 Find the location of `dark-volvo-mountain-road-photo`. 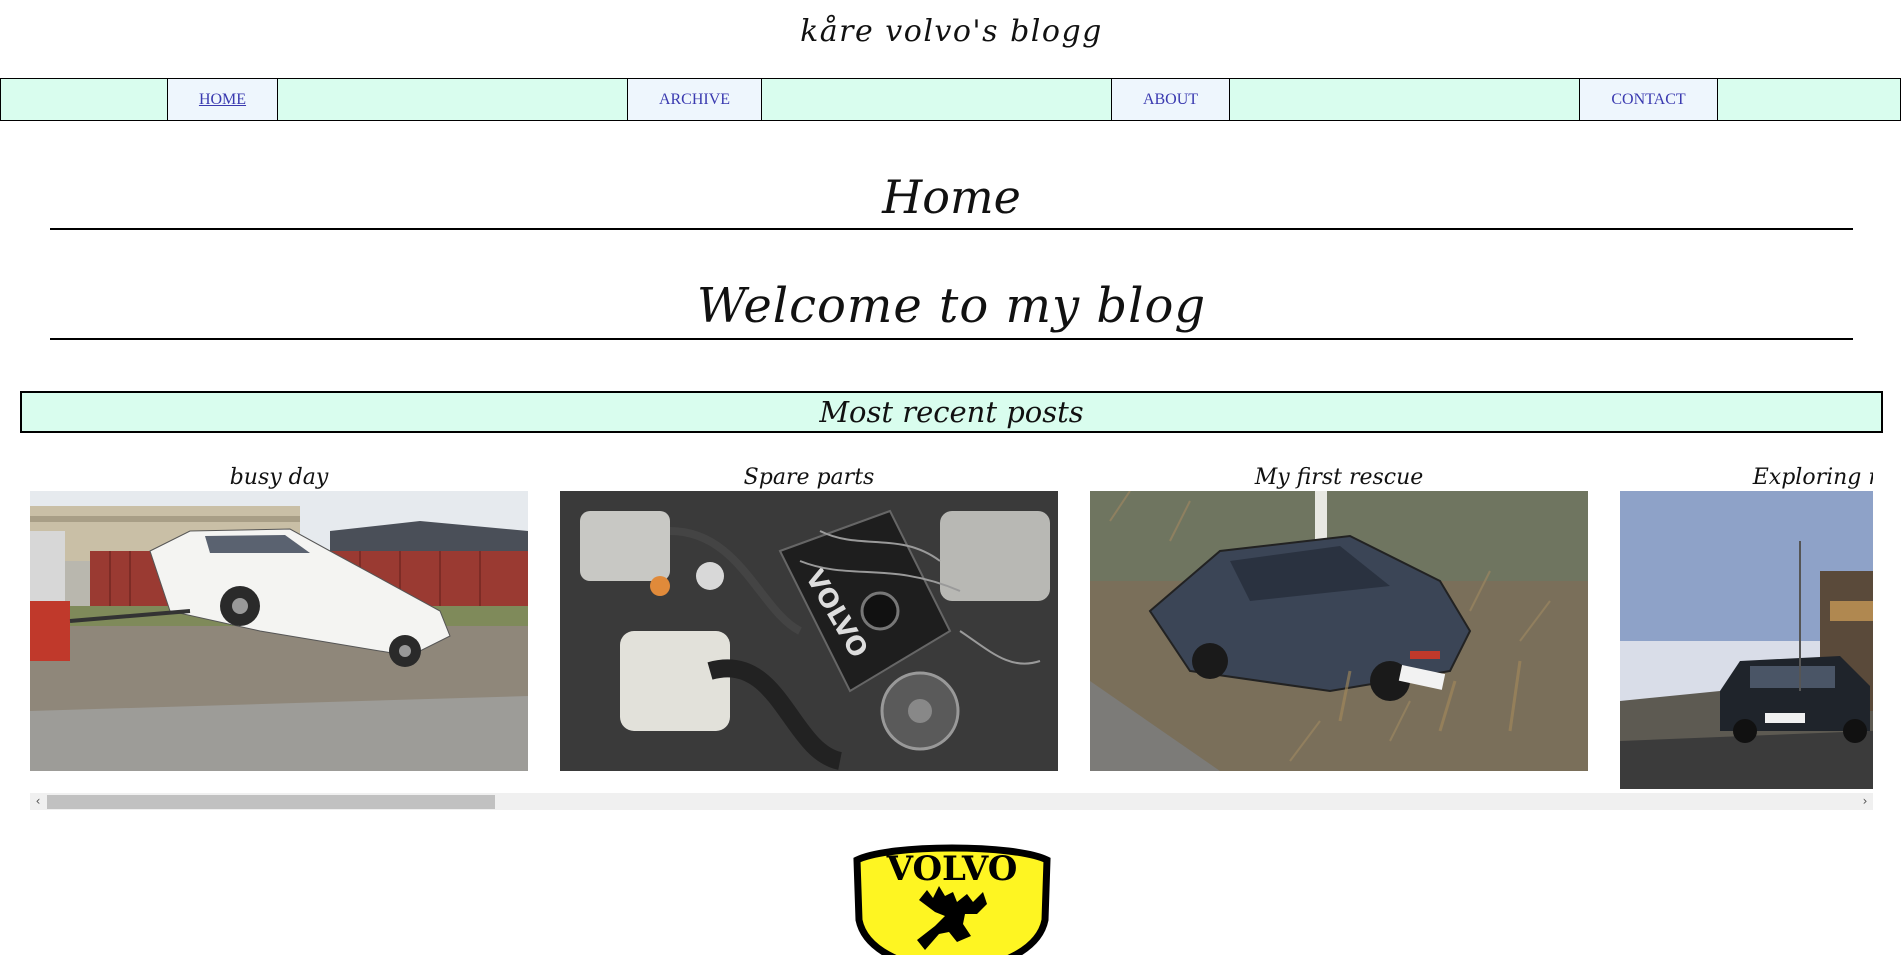

dark-volvo-mountain-road-photo is located at coordinates (1746, 640).